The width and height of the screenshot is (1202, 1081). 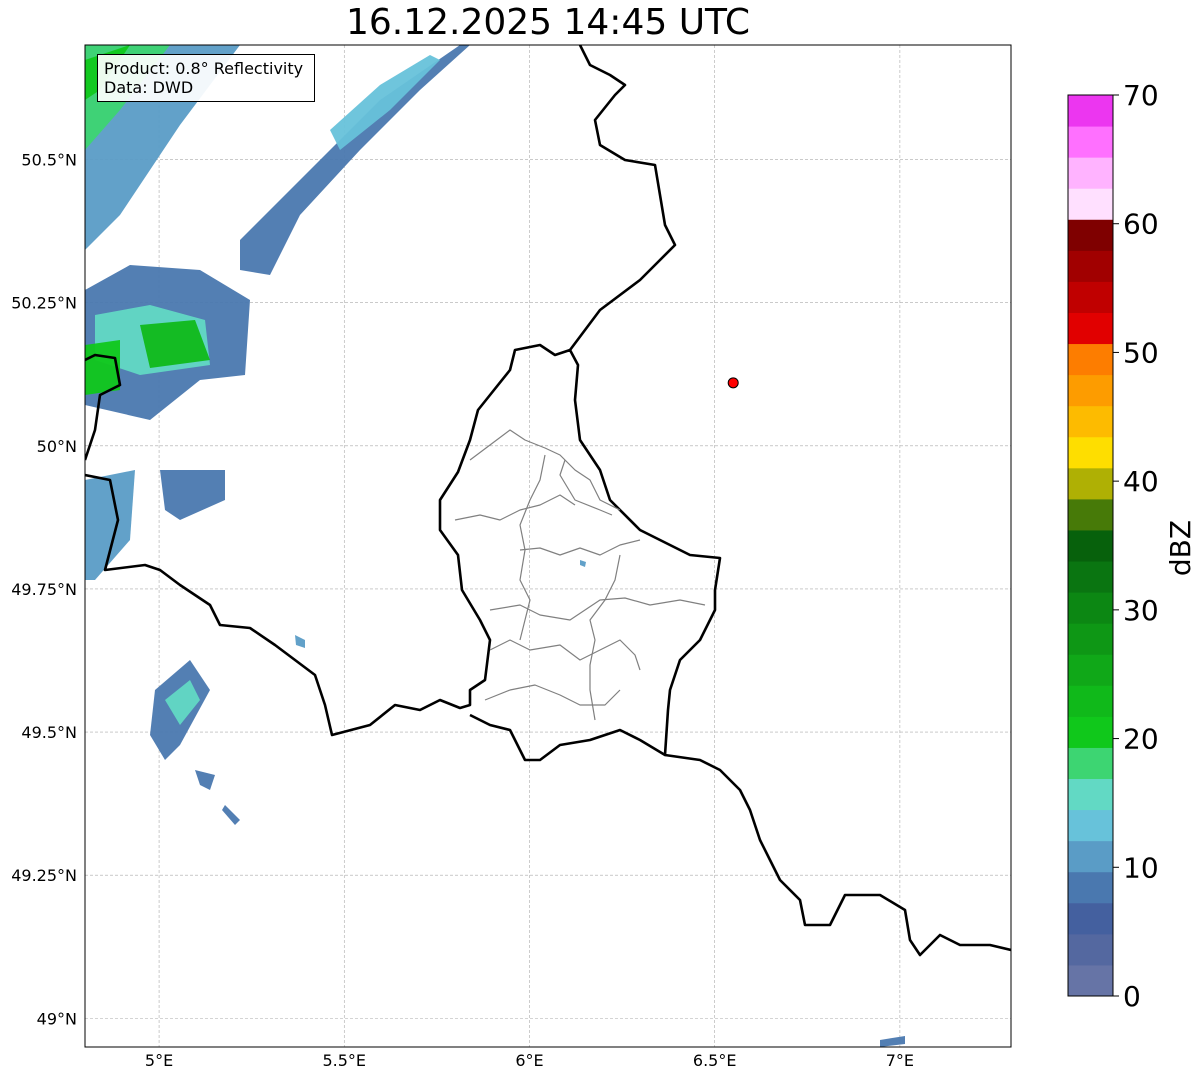 What do you see at coordinates (49, 160) in the screenshot?
I see `y-tick-label: 50.5°N` at bounding box center [49, 160].